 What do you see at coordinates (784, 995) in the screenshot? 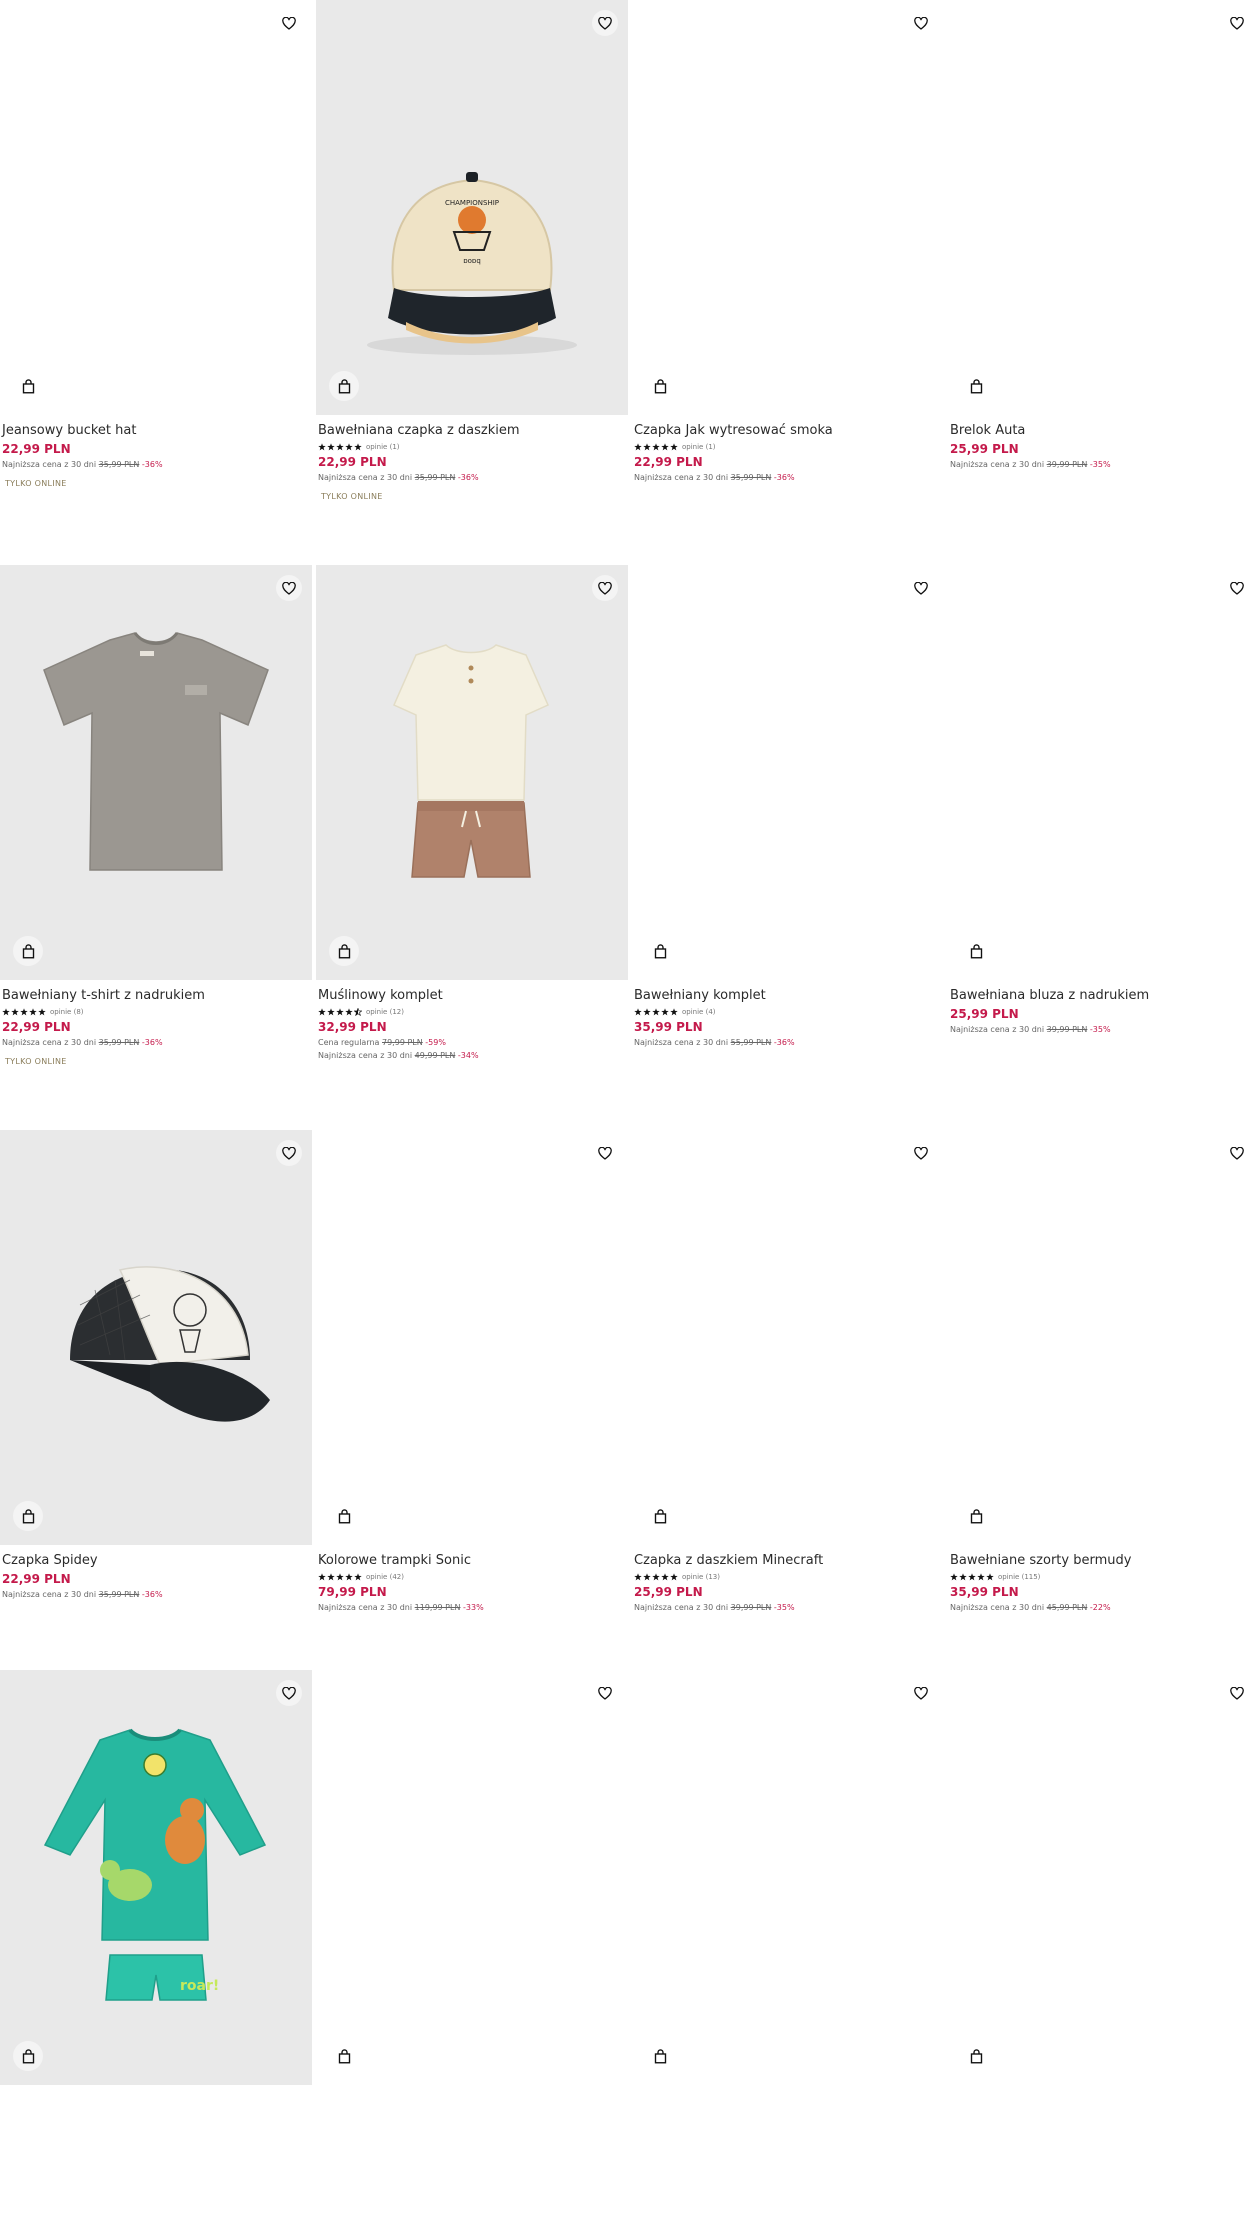
I see `product-name: Bawełniany komplet` at bounding box center [784, 995].